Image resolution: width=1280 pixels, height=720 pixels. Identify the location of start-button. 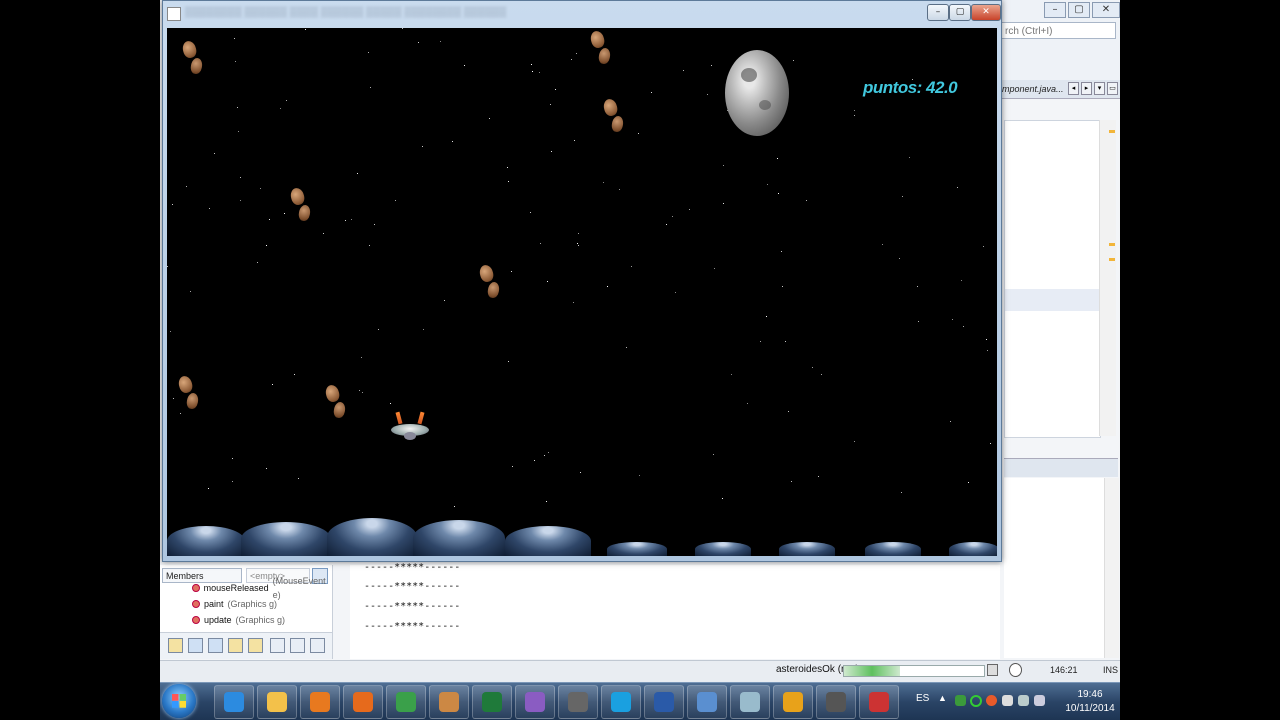
(179, 701).